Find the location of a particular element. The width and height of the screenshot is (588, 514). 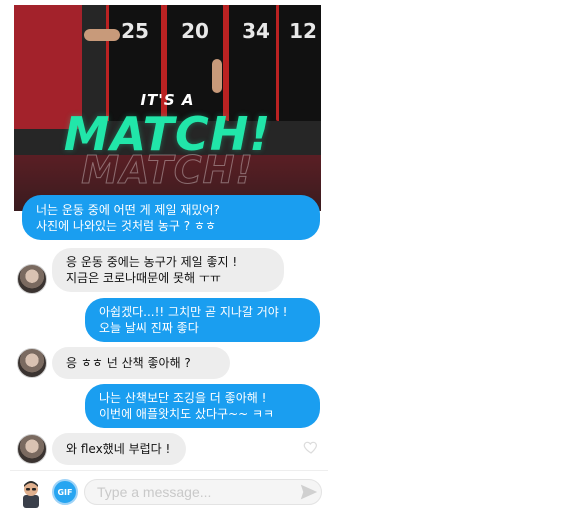

send-icon is located at coordinates (309, 492).